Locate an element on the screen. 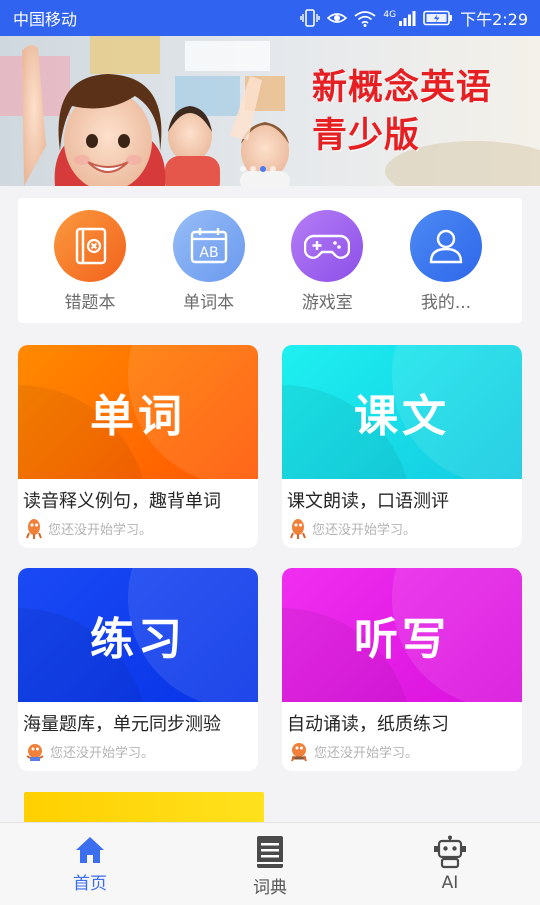  wrong-book-button: 错题本 is located at coordinates (90, 266).